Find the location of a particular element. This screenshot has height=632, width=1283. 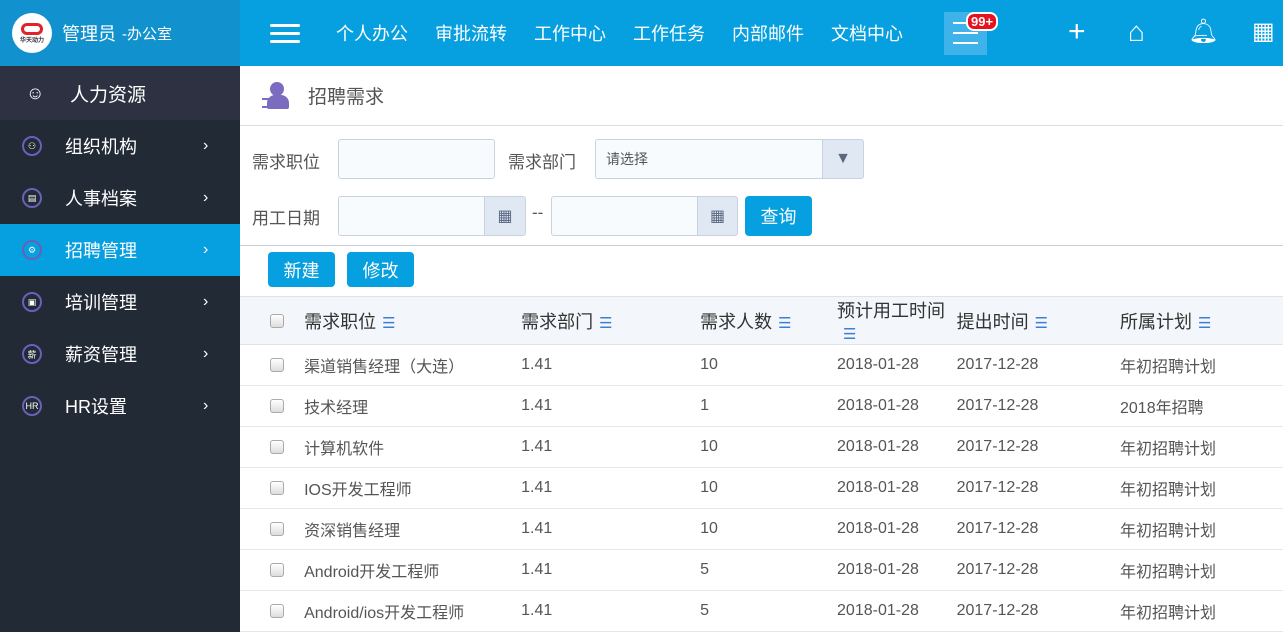

table-cell: Android开发工程师 is located at coordinates (413, 570).